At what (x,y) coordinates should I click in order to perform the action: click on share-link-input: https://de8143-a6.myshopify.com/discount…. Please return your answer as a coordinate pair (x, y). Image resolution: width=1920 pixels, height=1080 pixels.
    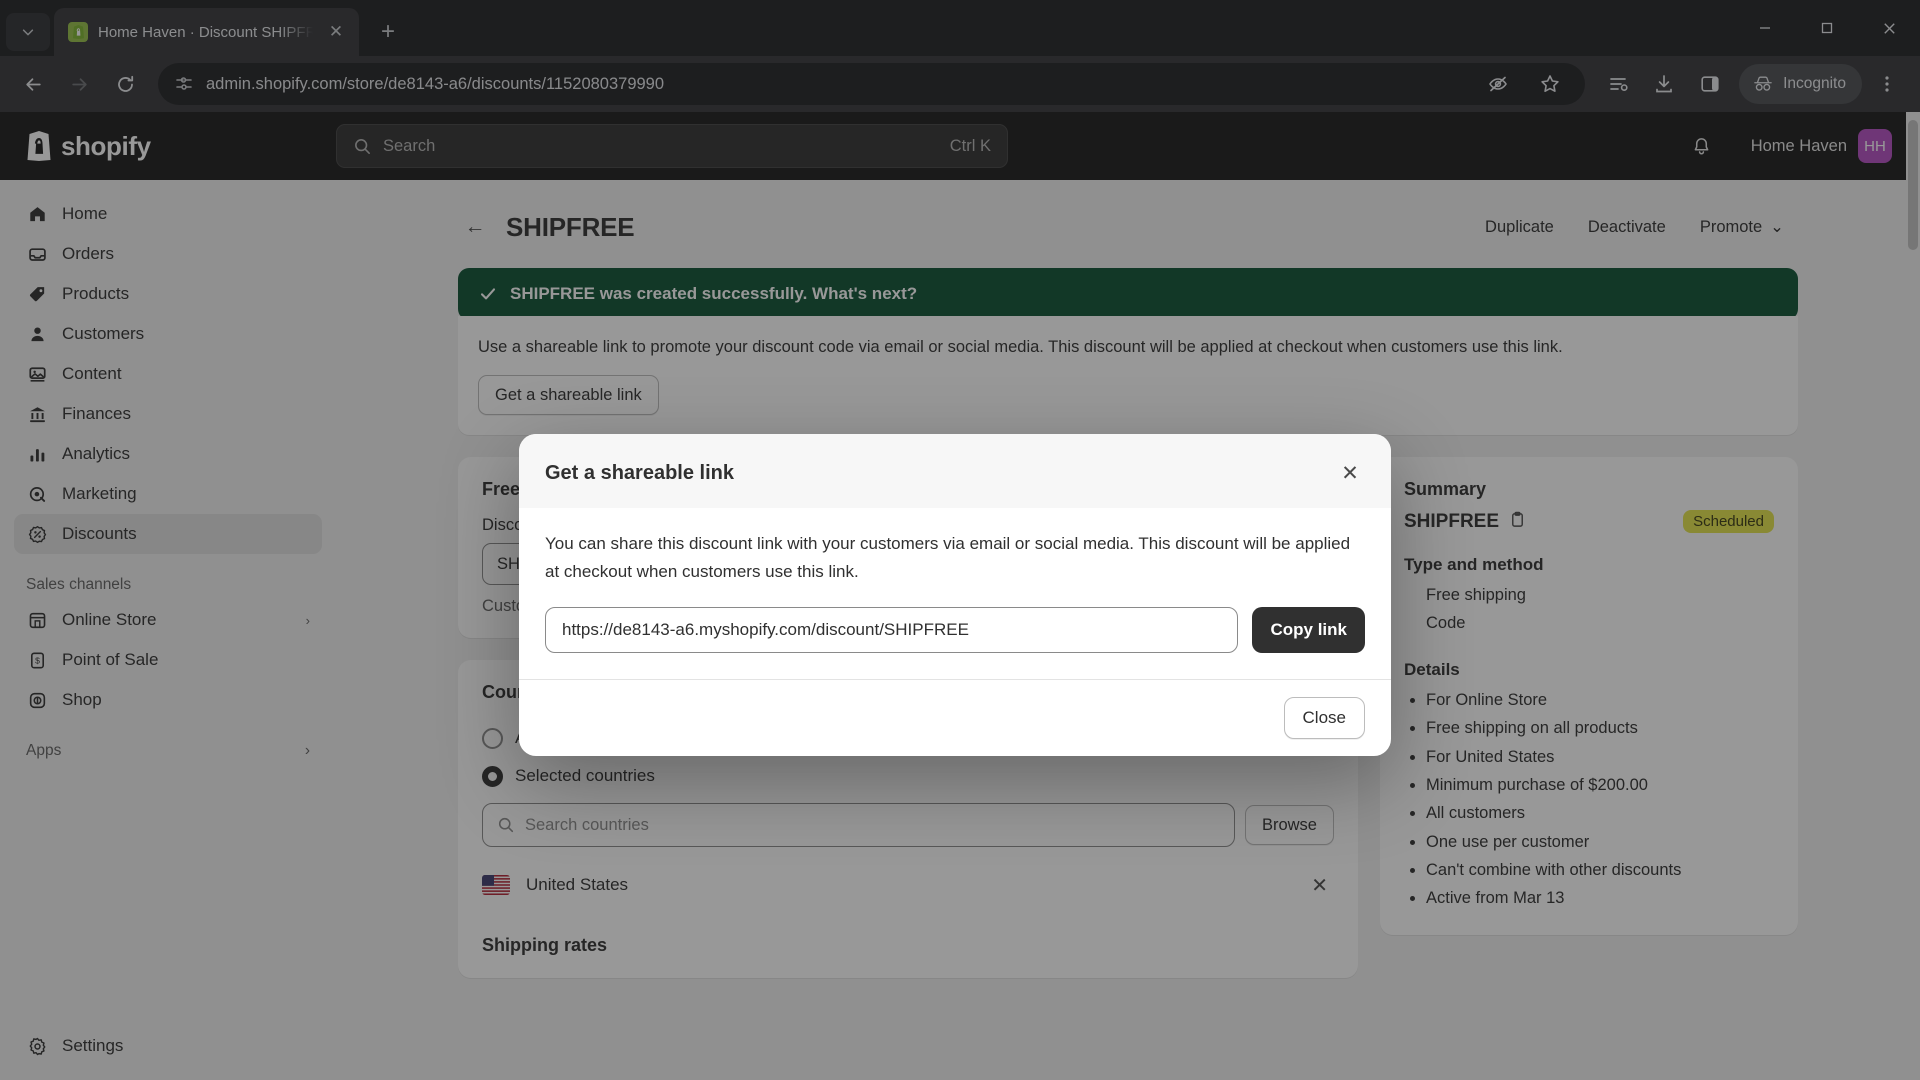
    Looking at the image, I should click on (892, 630).